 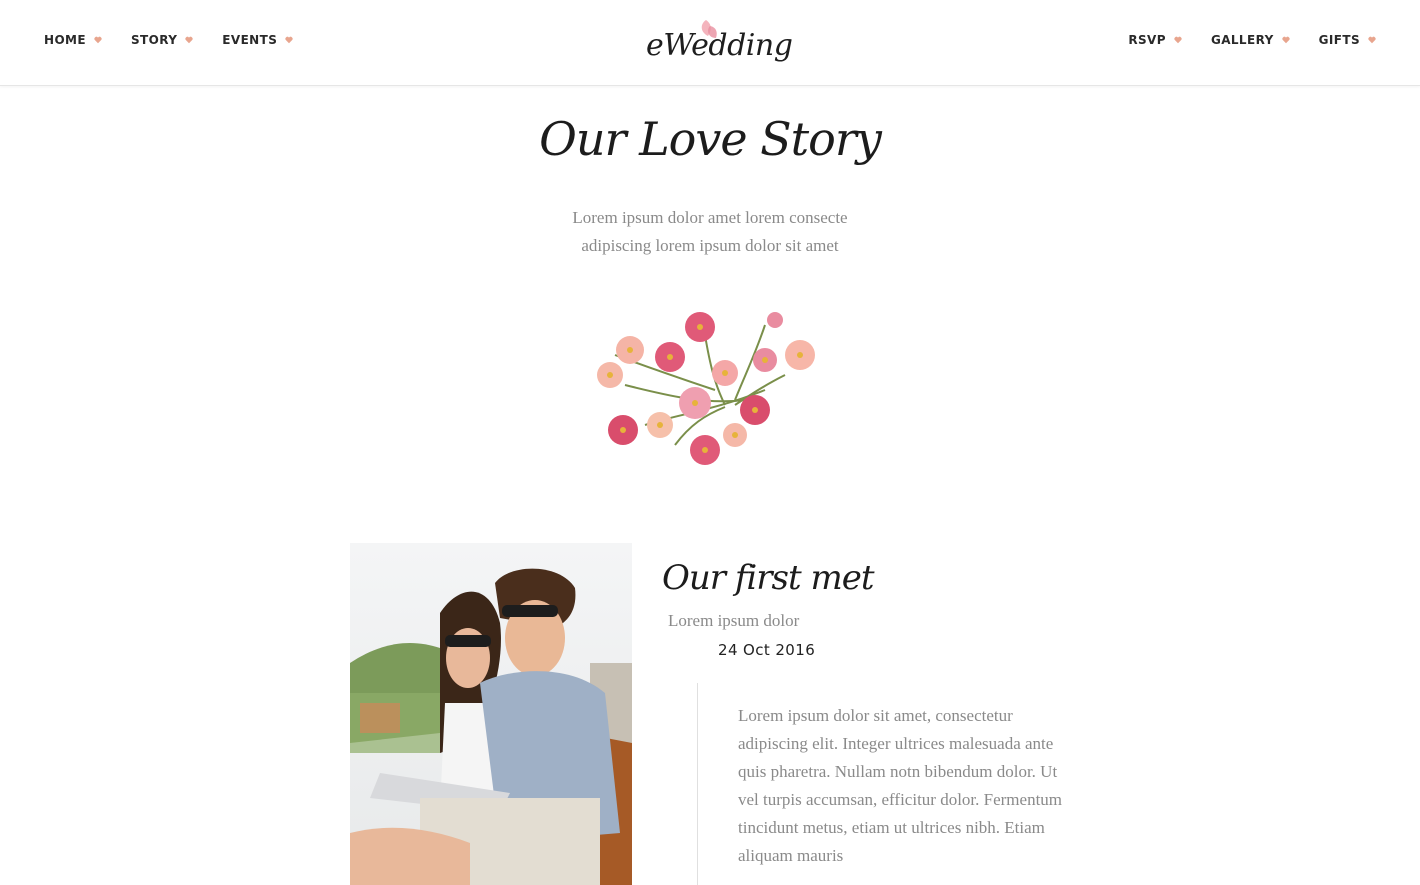 What do you see at coordinates (710, 139) in the screenshot?
I see `section-title: Our Love Story` at bounding box center [710, 139].